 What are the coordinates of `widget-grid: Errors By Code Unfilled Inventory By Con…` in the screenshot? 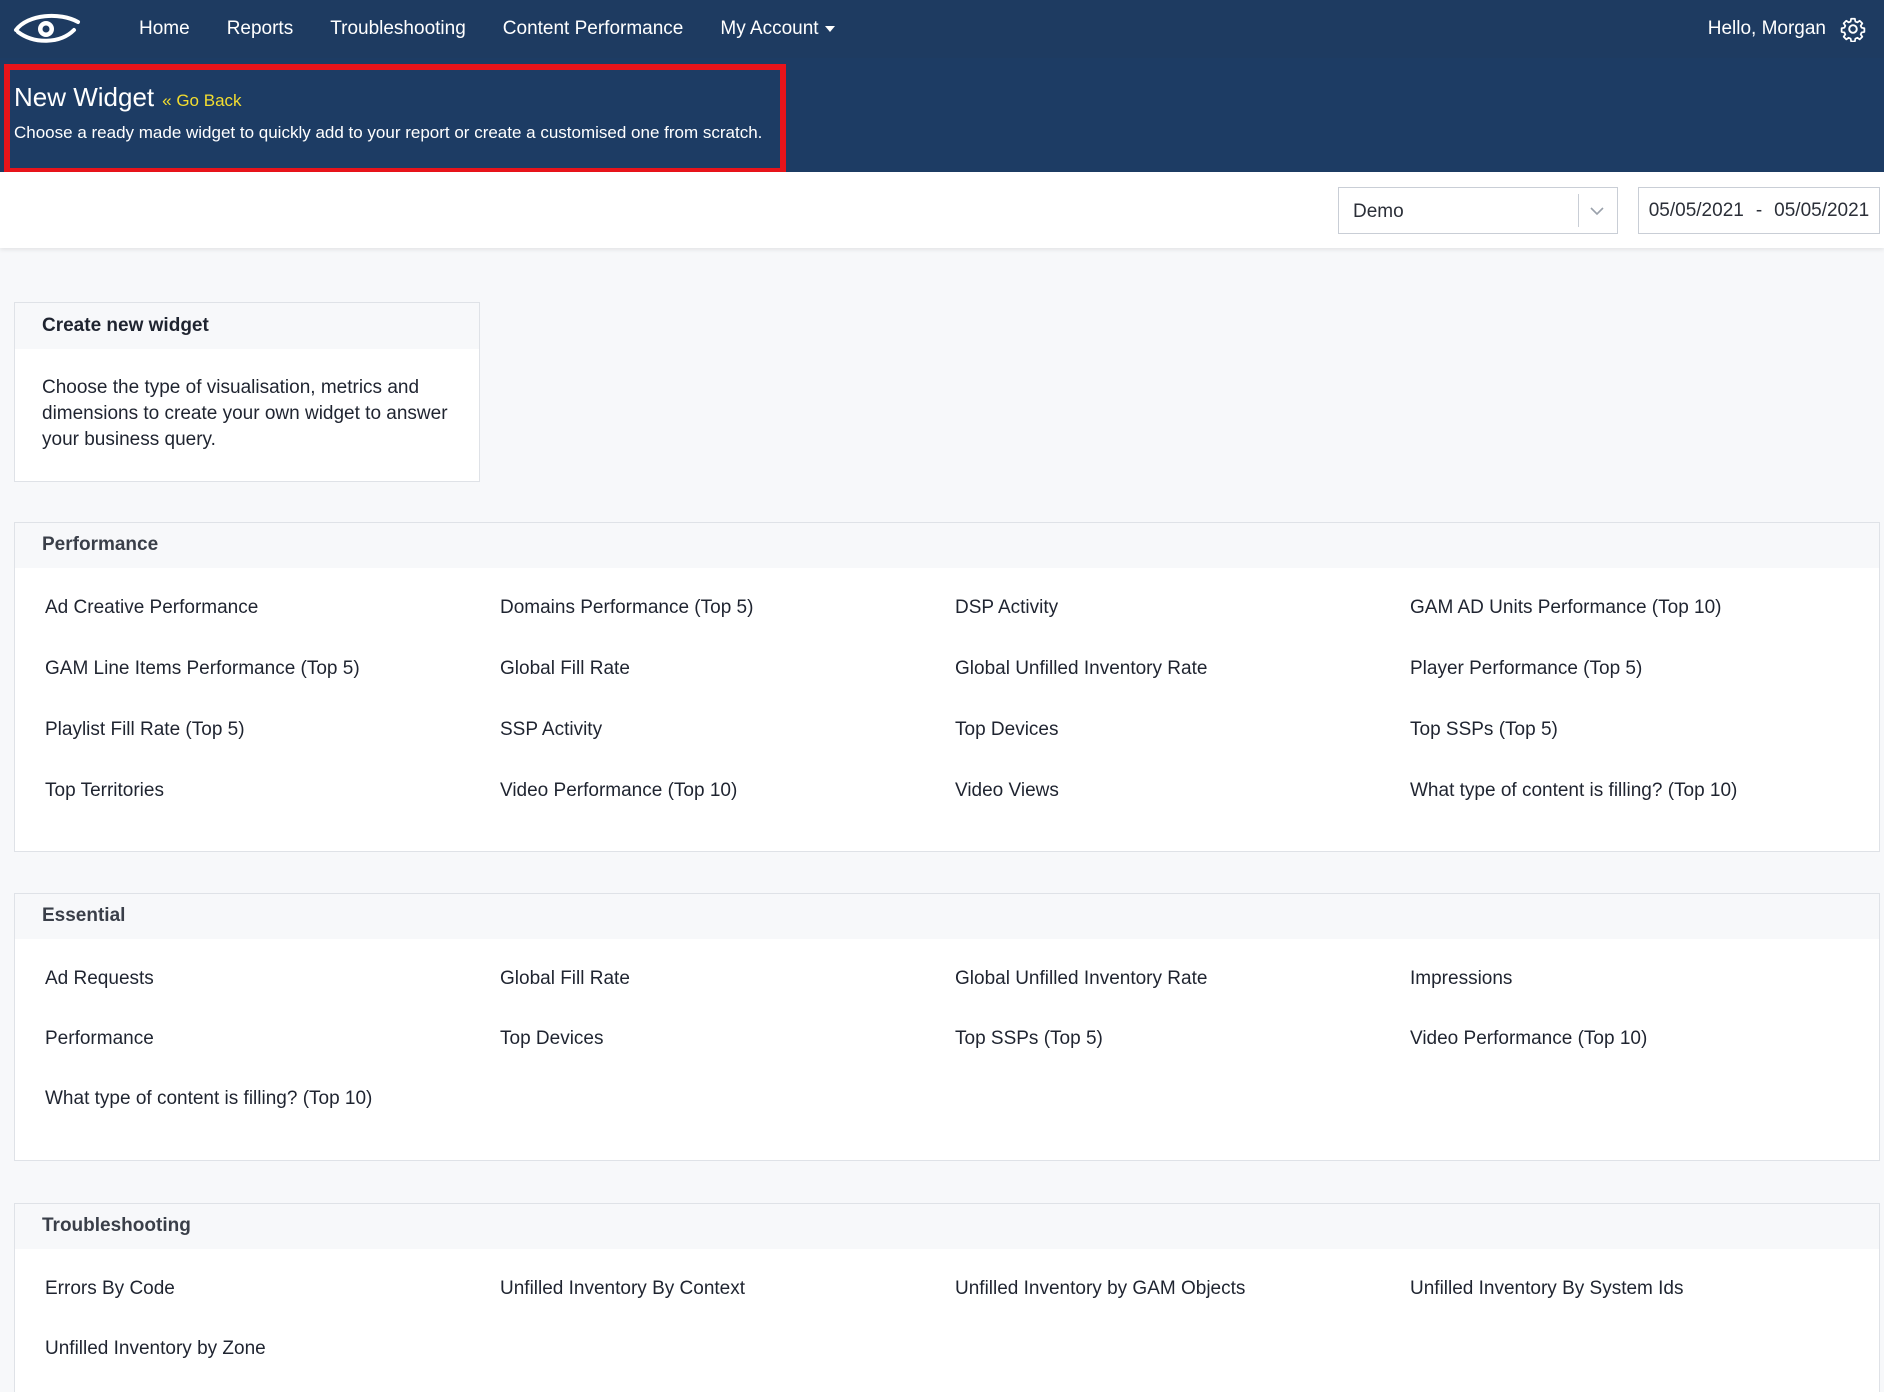 It's located at (947, 1320).